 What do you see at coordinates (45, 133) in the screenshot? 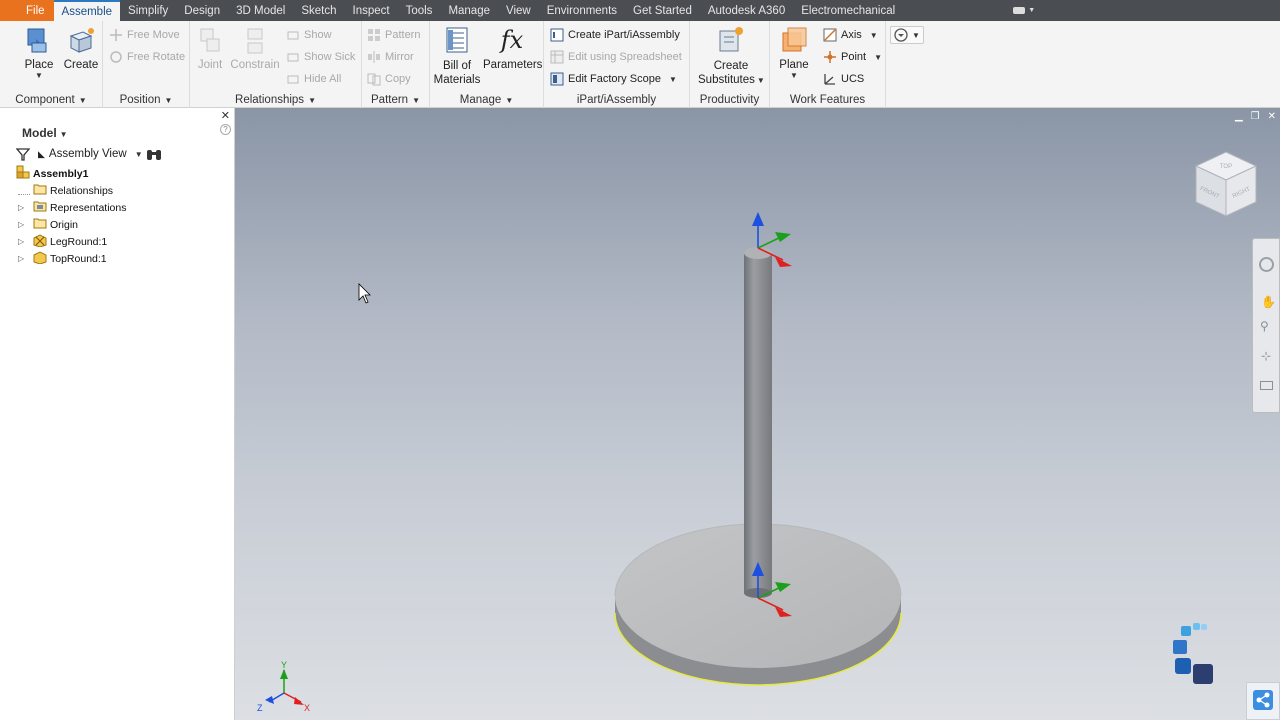
I see `browser-title: Model ▼` at bounding box center [45, 133].